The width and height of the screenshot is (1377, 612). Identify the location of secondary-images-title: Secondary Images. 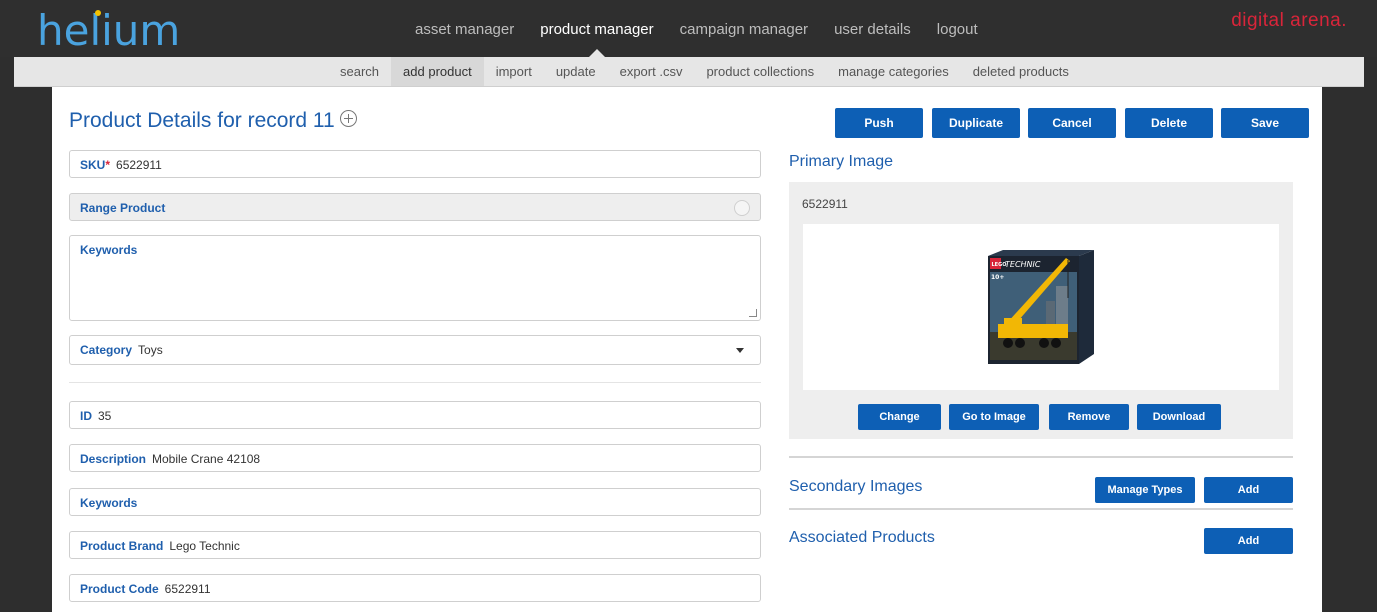
(856, 486).